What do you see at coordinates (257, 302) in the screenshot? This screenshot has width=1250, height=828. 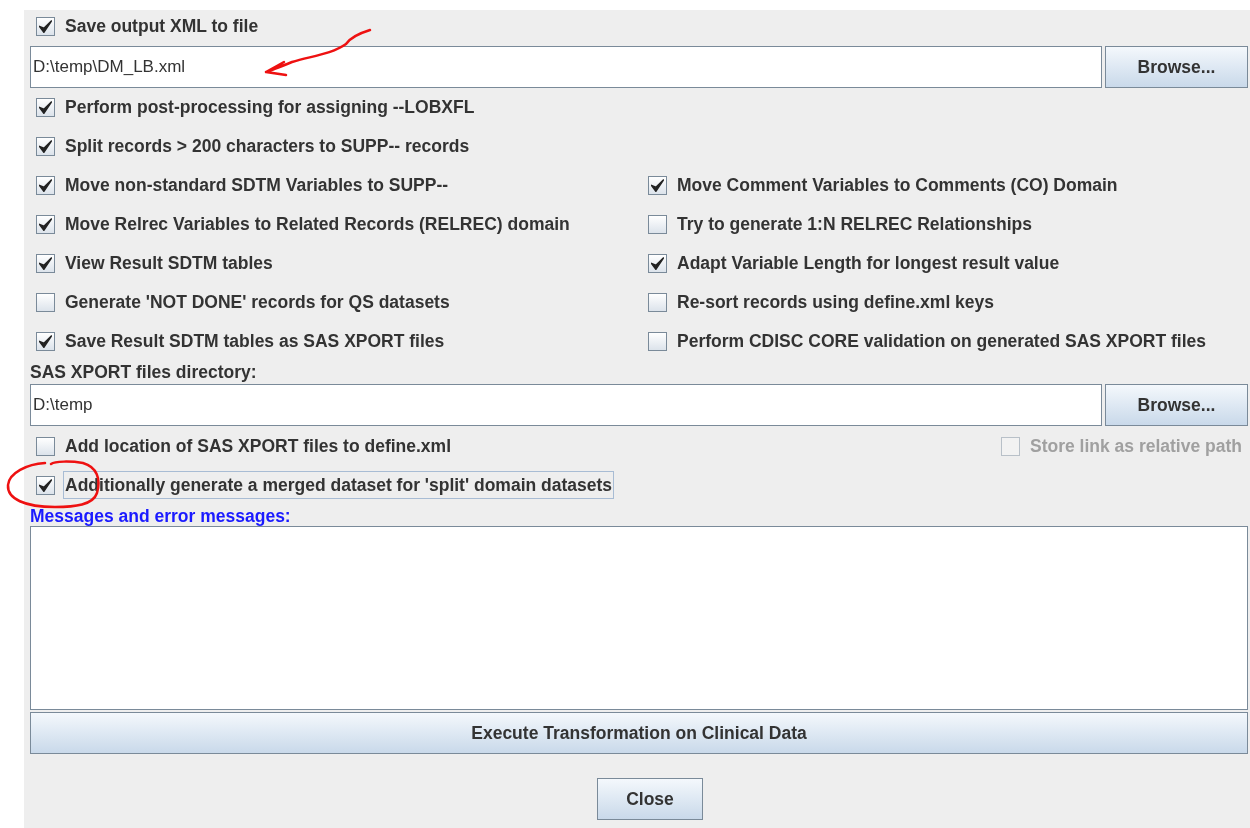 I see `checkbox-label: Generate 'NOT DONE' records for QS datasets` at bounding box center [257, 302].